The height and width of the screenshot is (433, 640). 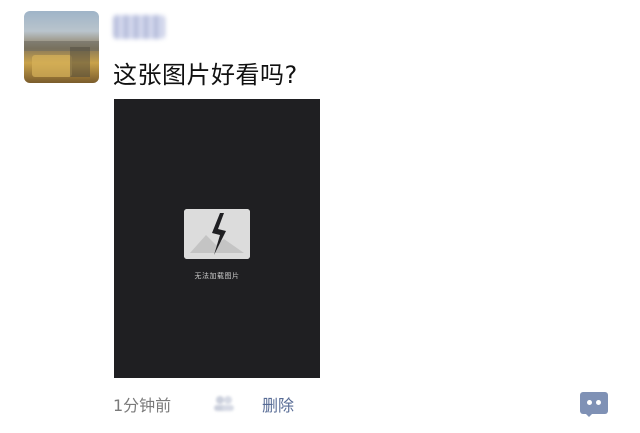 I want to click on load-failed-text: 无法加载图片, so click(x=217, y=276).